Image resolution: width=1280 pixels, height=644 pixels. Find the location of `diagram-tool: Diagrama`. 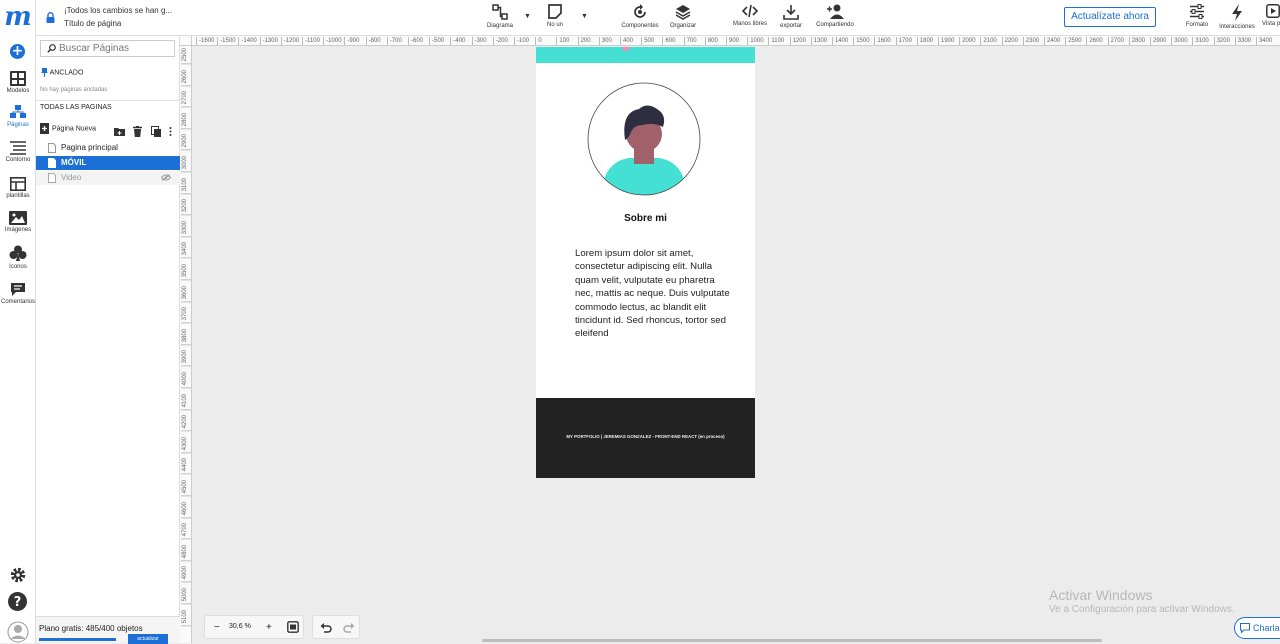

diagram-tool: Diagrama is located at coordinates (500, 16).